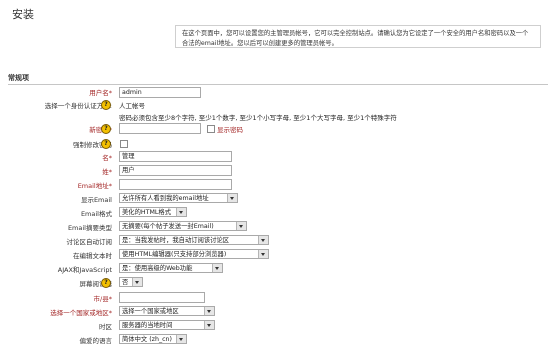  I want to click on firstname-label: 名*, so click(107, 158).